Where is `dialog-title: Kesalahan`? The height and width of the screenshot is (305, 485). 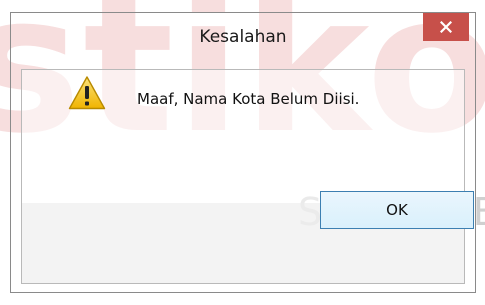
dialog-title: Kesalahan is located at coordinates (243, 37).